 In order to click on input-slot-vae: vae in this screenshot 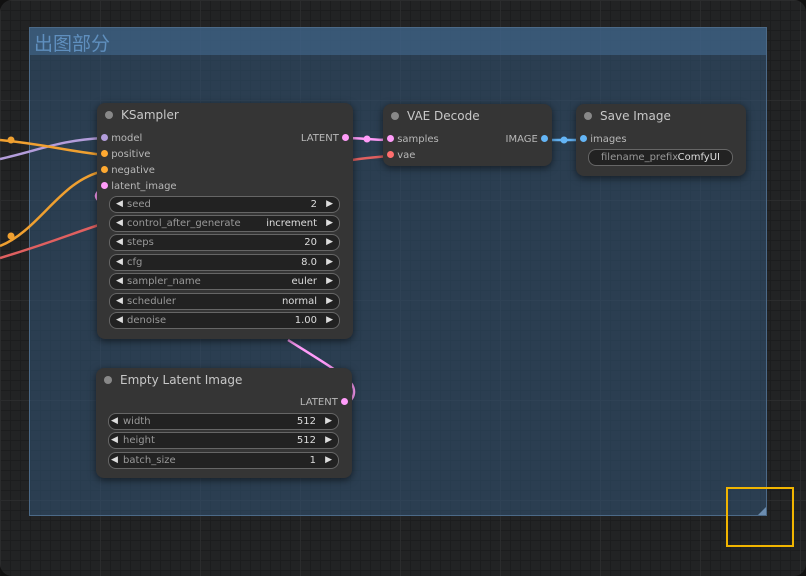, I will do `click(401, 156)`.